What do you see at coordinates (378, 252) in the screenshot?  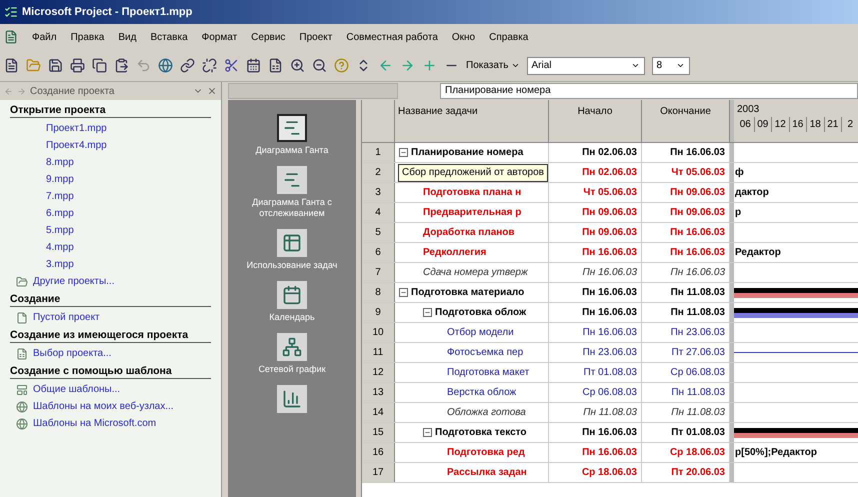 I see `row-number: 6` at bounding box center [378, 252].